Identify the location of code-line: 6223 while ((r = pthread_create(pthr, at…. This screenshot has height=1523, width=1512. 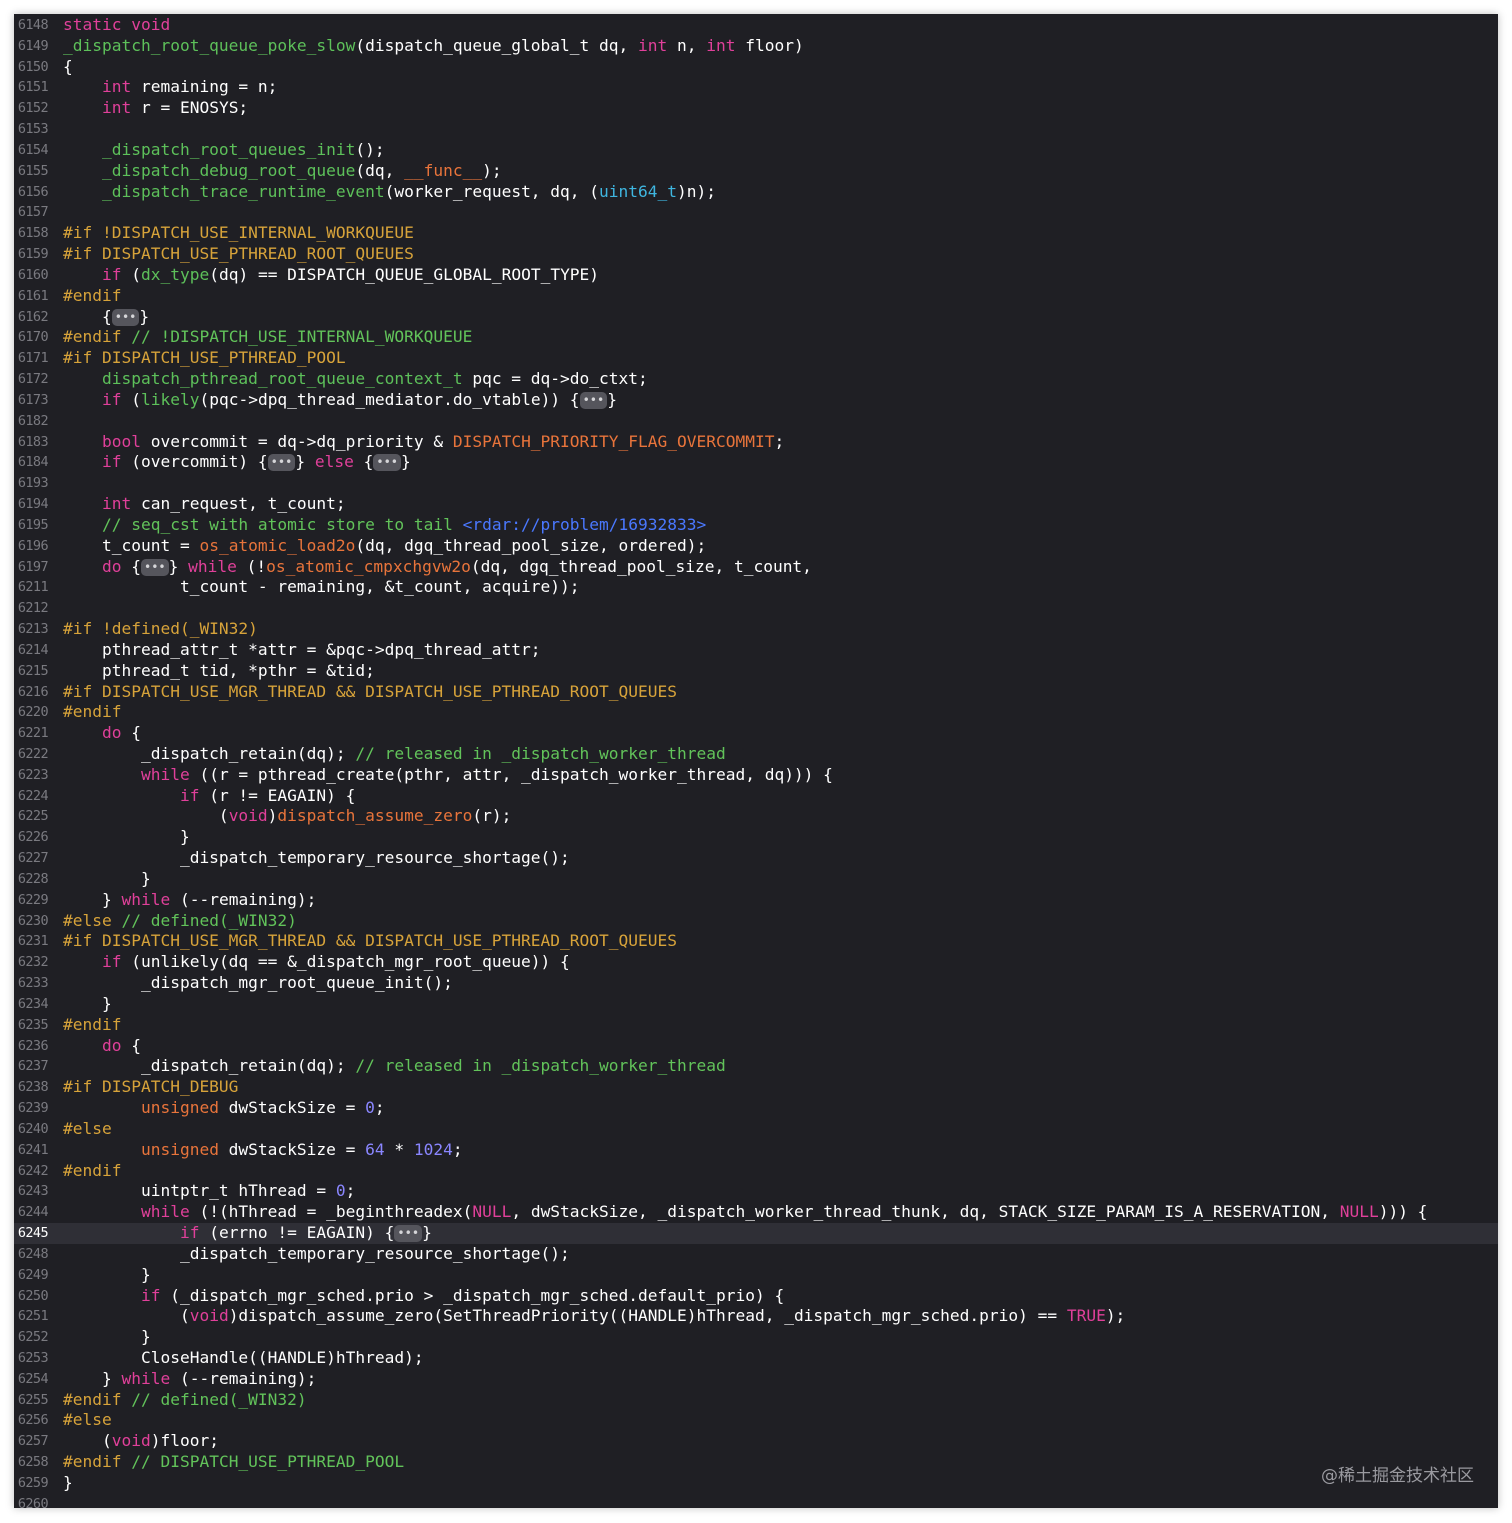
(756, 775).